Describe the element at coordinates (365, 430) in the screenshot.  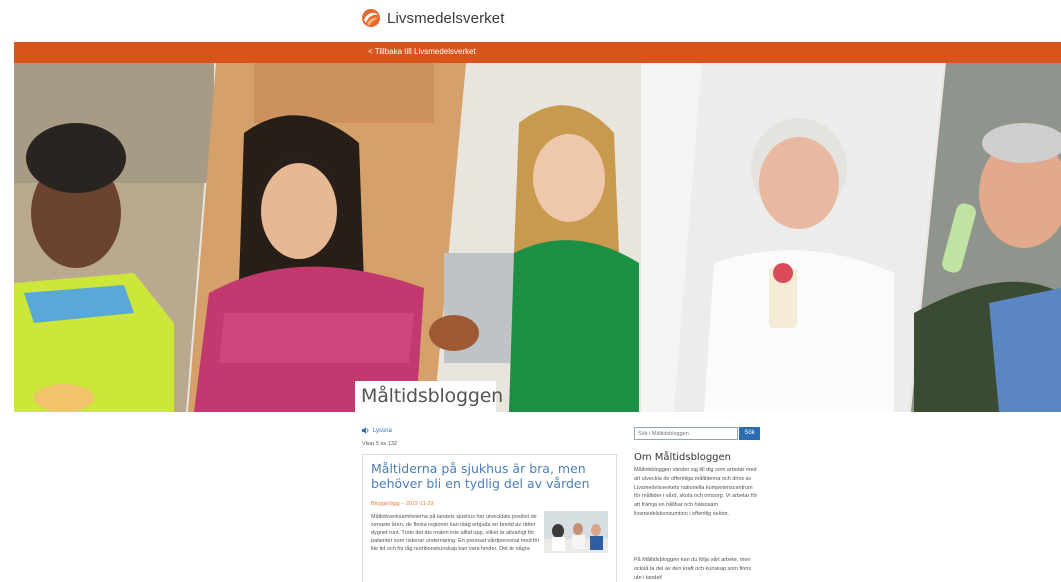
I see `speaker-icon` at that location.